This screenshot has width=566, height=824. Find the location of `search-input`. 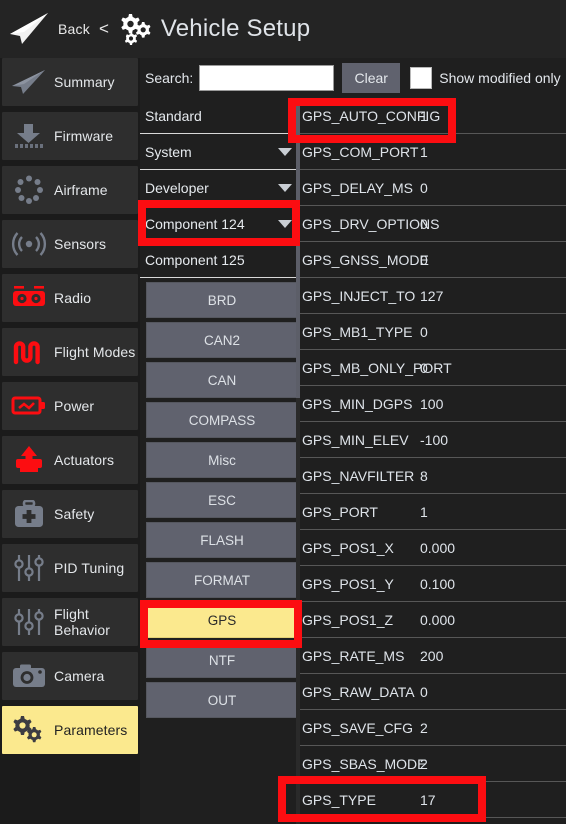

search-input is located at coordinates (267, 78).